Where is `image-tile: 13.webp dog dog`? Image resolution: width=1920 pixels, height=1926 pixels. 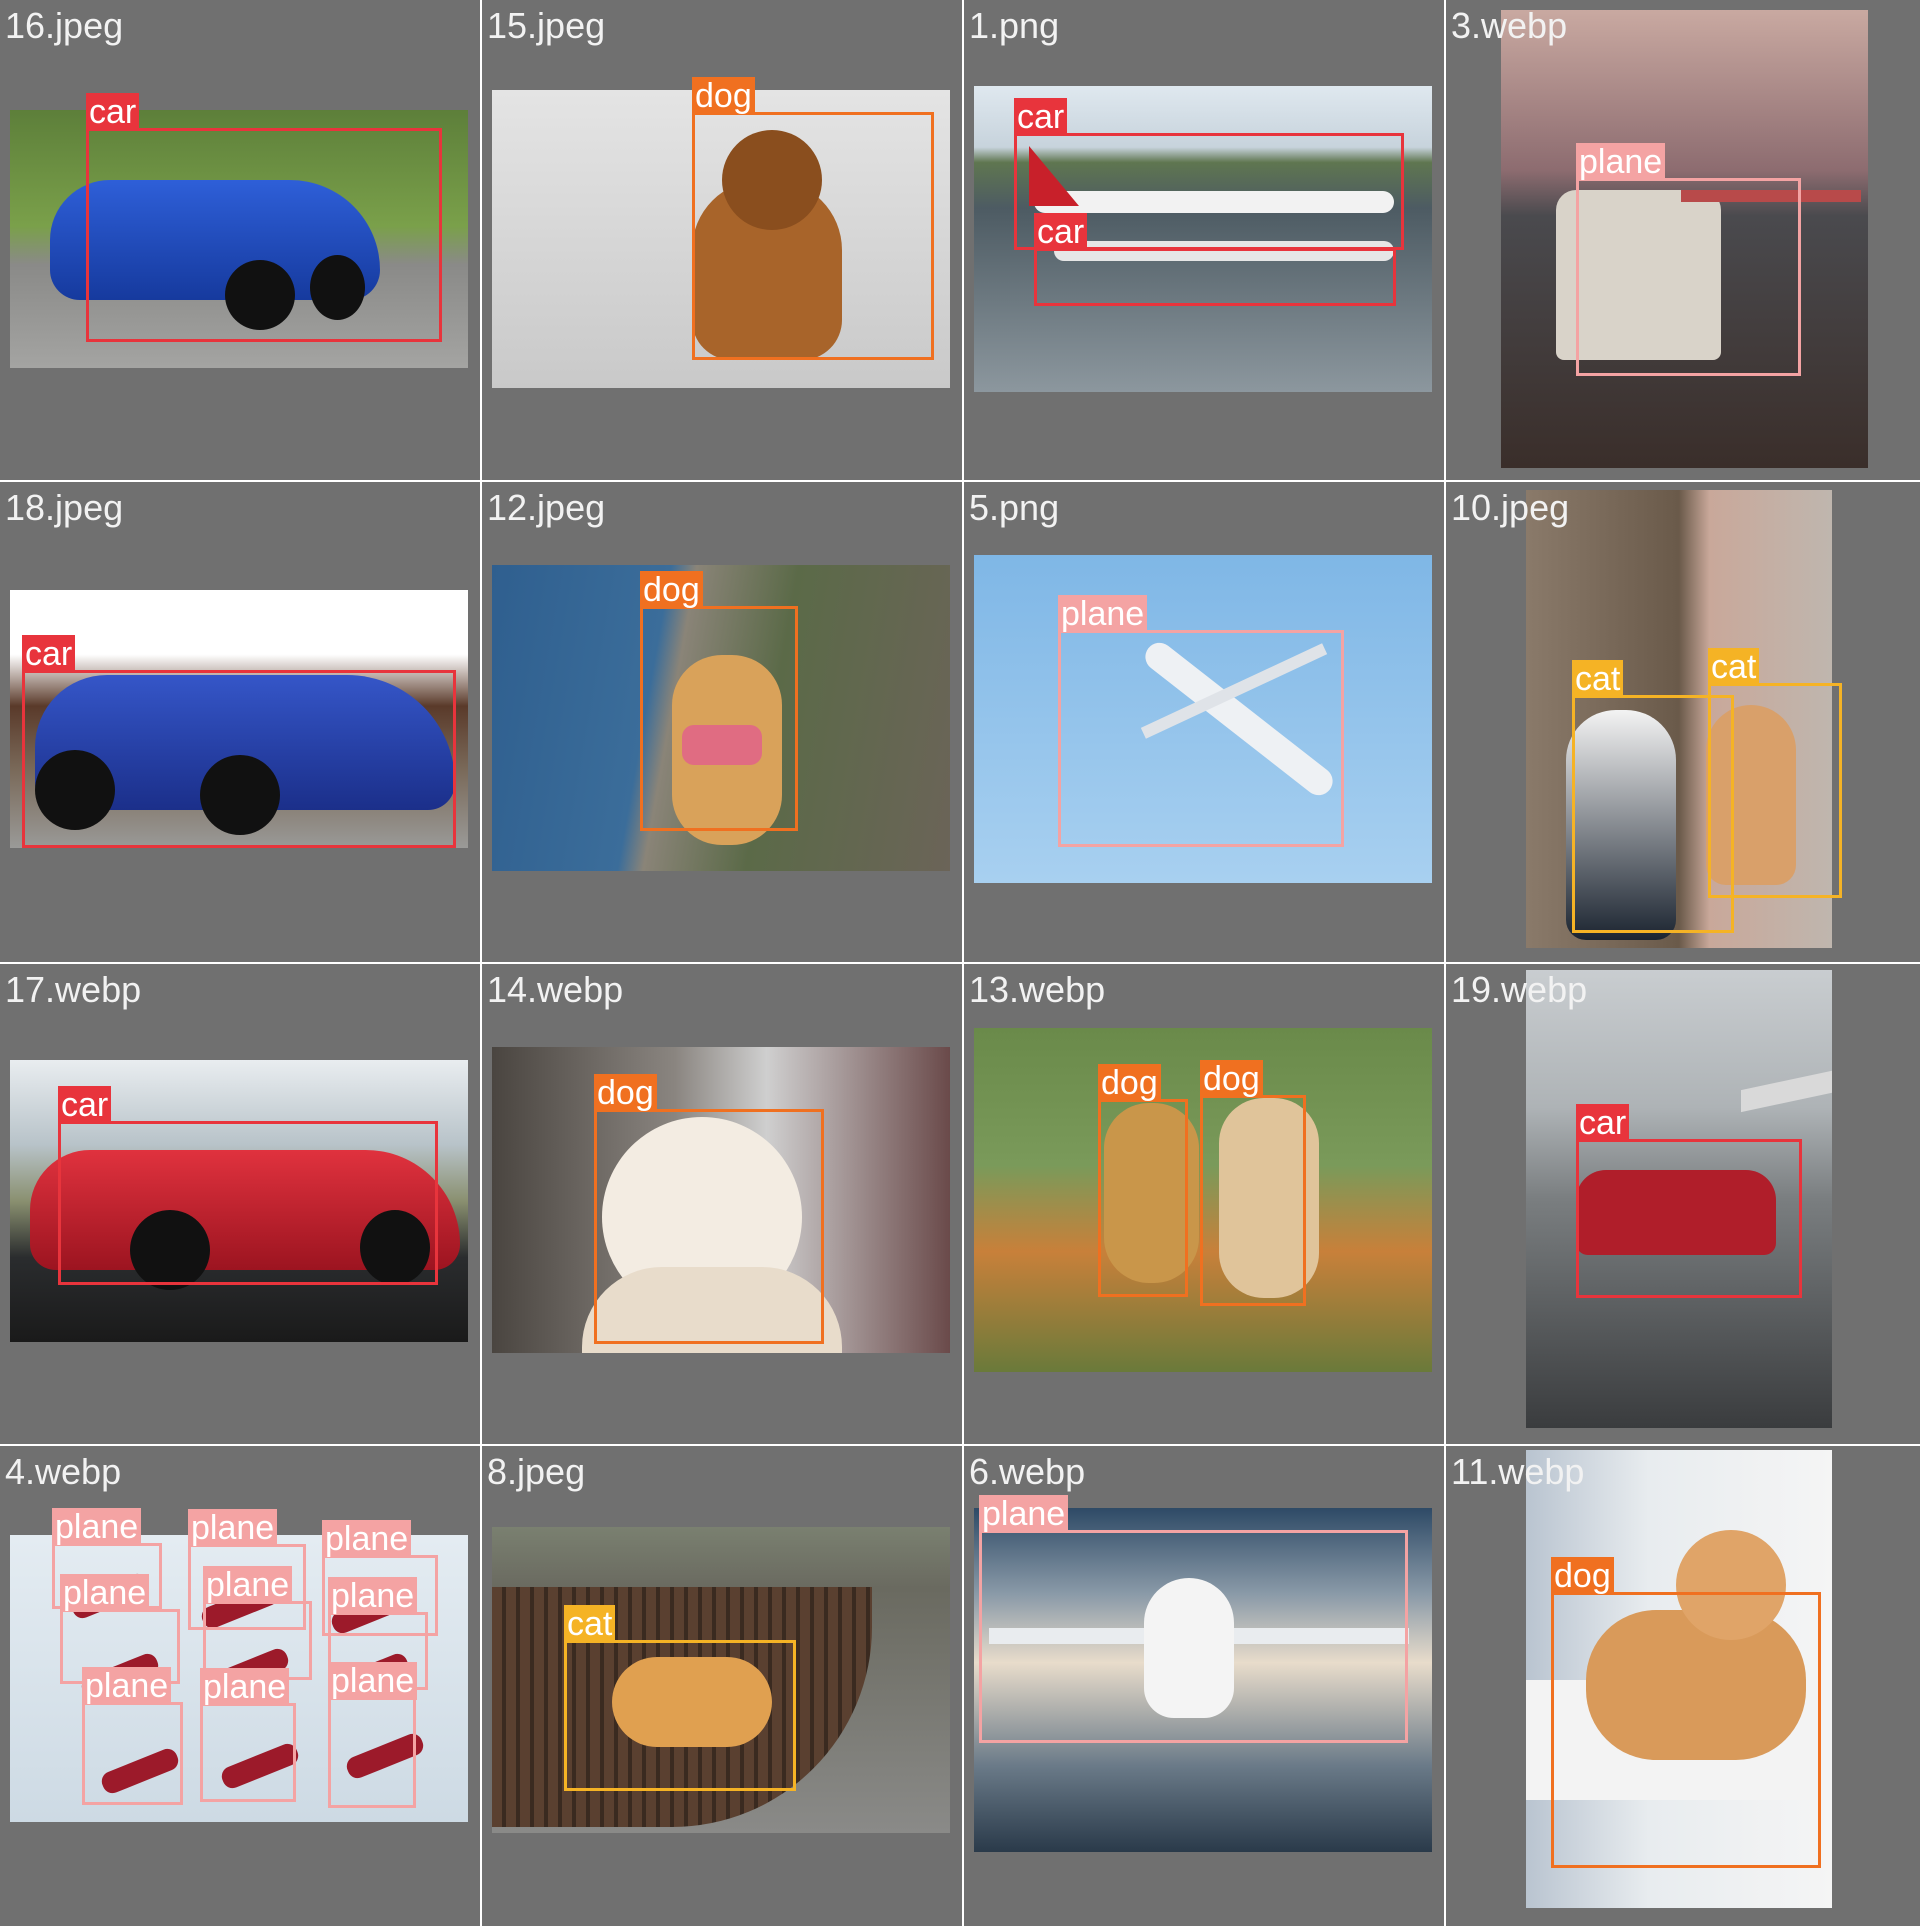 image-tile: 13.webp dog dog is located at coordinates (1204, 1204).